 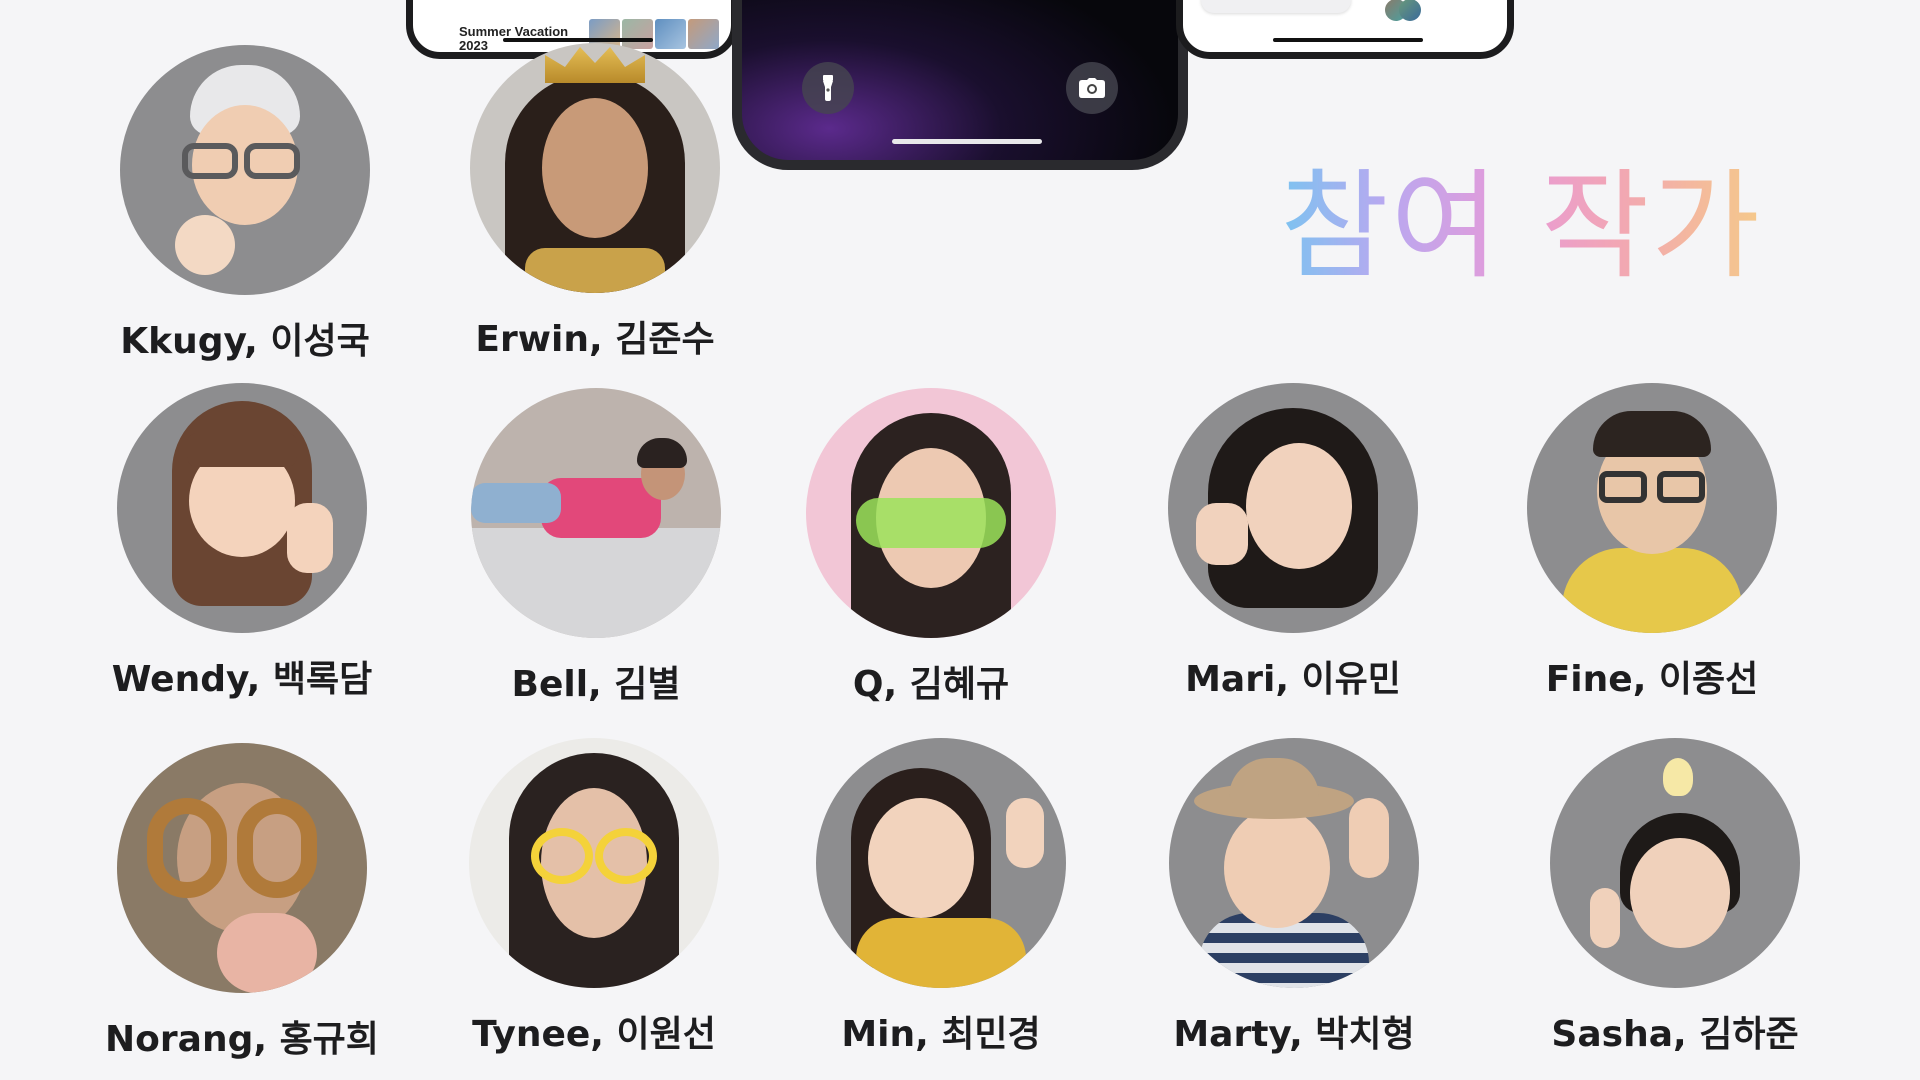 I want to click on artist-name: Wendy, 백록담, so click(x=242, y=679).